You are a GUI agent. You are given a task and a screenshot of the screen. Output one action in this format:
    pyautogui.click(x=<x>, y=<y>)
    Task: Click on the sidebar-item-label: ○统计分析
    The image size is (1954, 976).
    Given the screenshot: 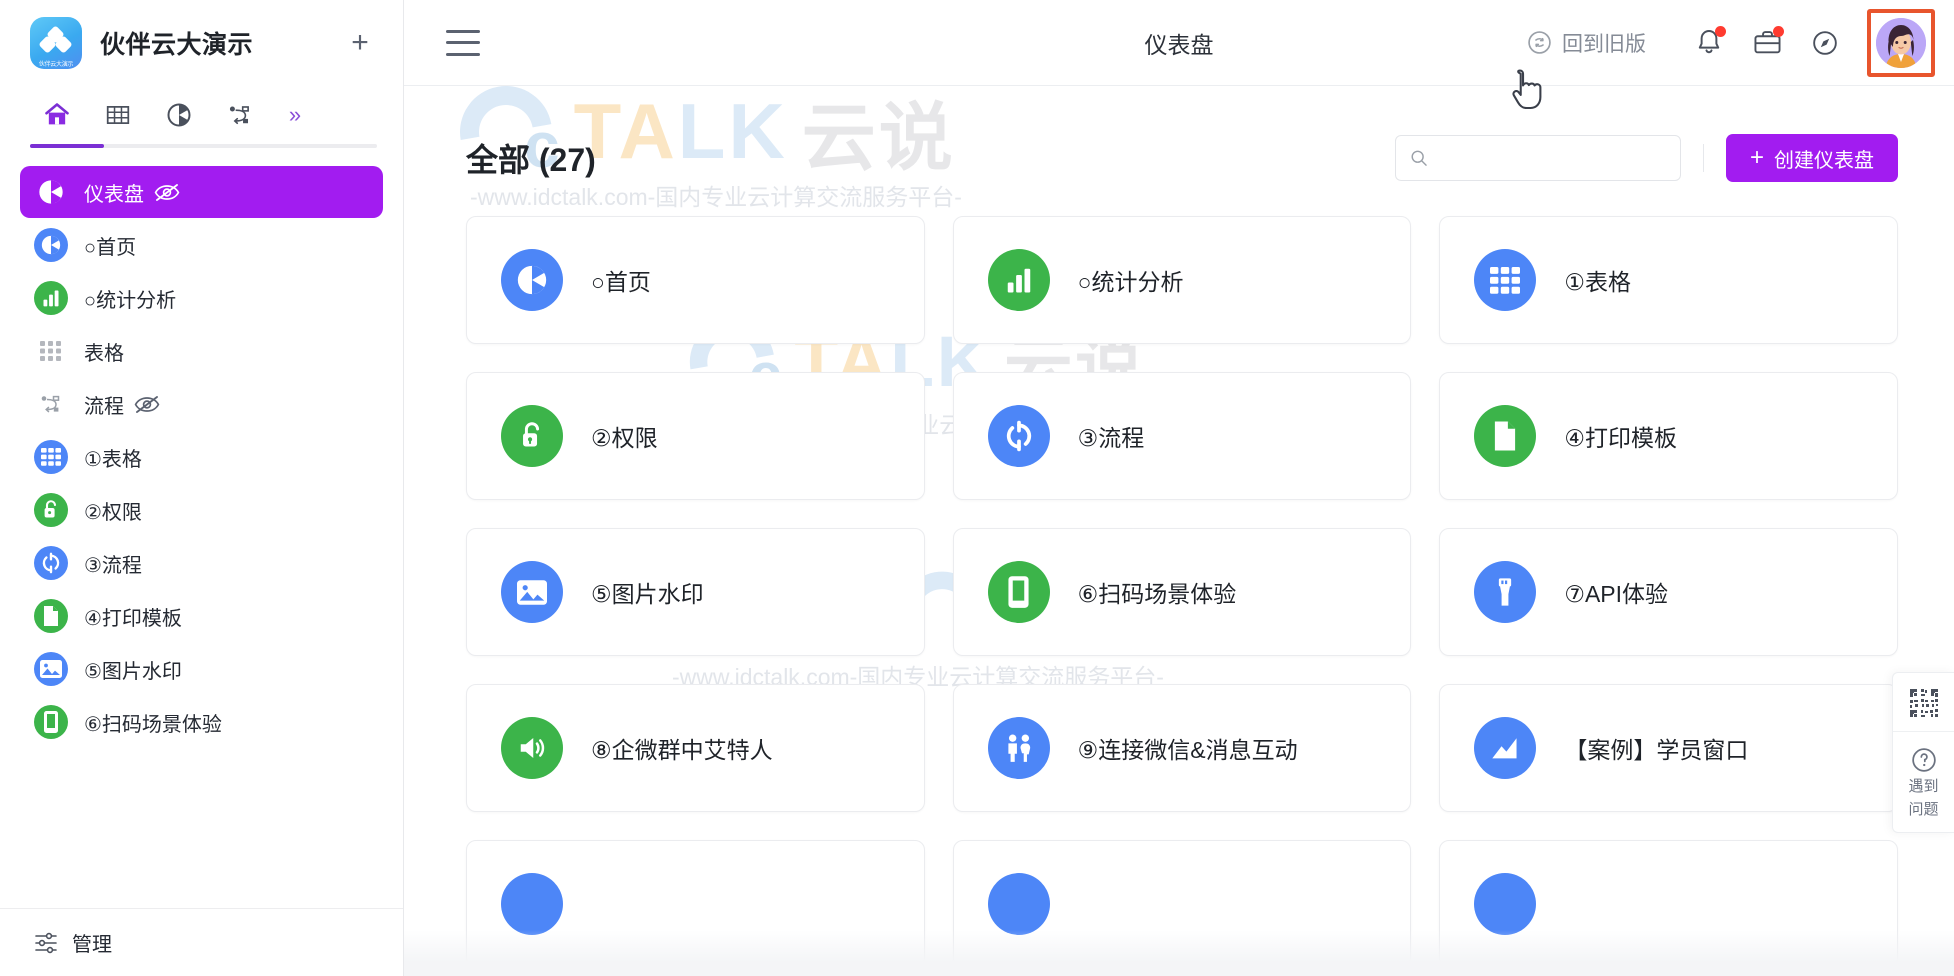 What is the action you would take?
    pyautogui.click(x=130, y=300)
    